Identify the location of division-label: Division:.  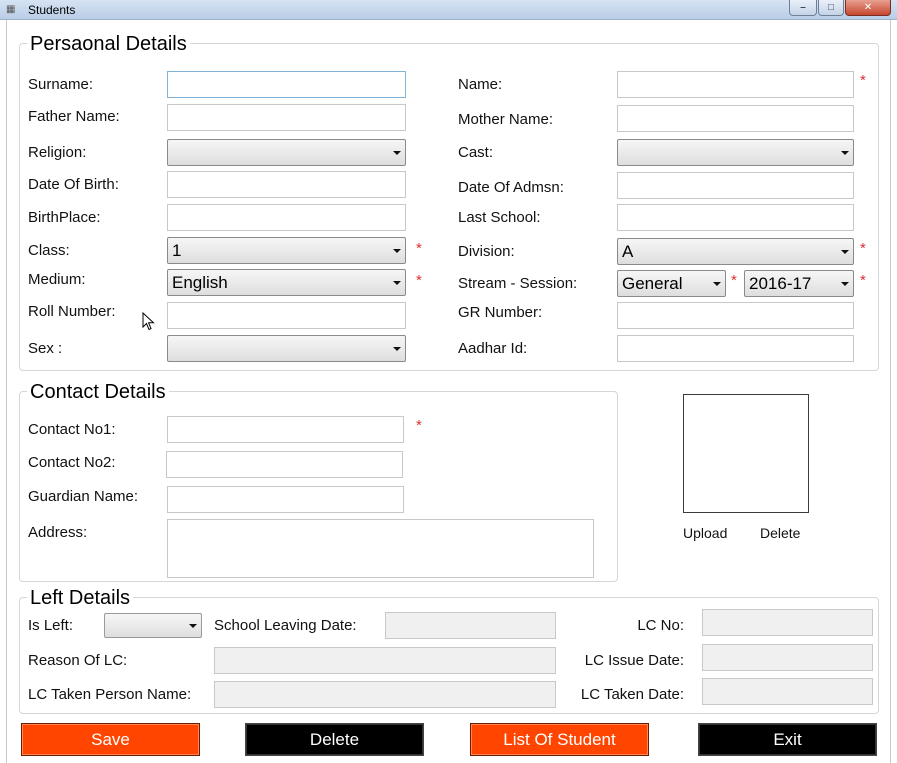
(486, 251).